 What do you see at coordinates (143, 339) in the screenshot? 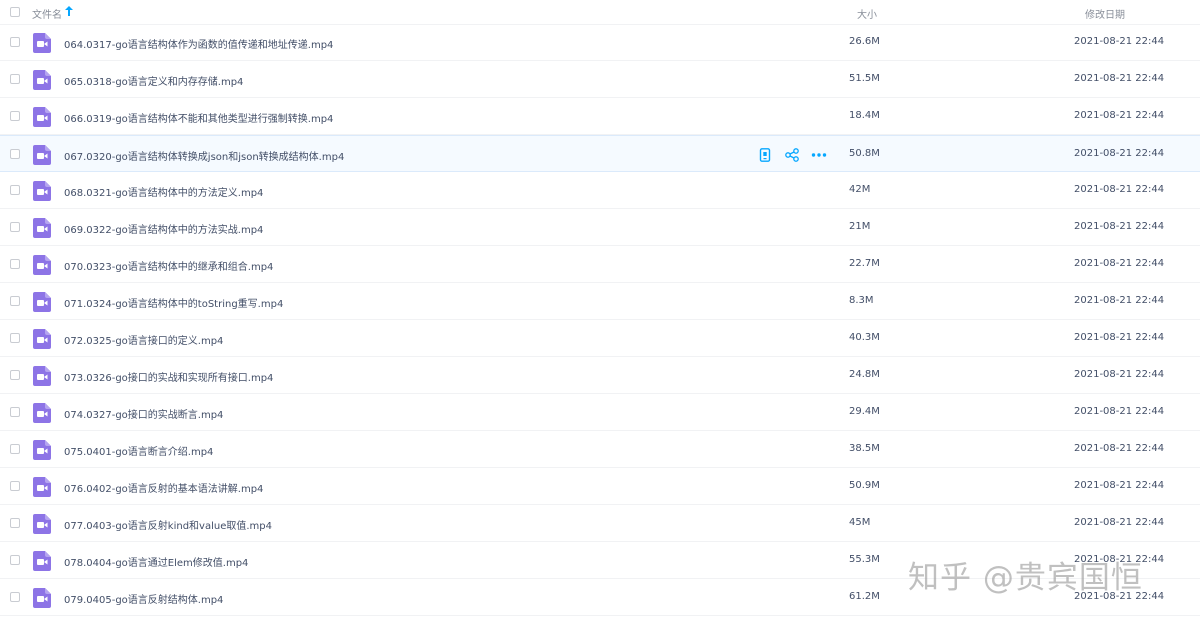
I see `file-name: 072.0325-go语言接口的定义.mp4` at bounding box center [143, 339].